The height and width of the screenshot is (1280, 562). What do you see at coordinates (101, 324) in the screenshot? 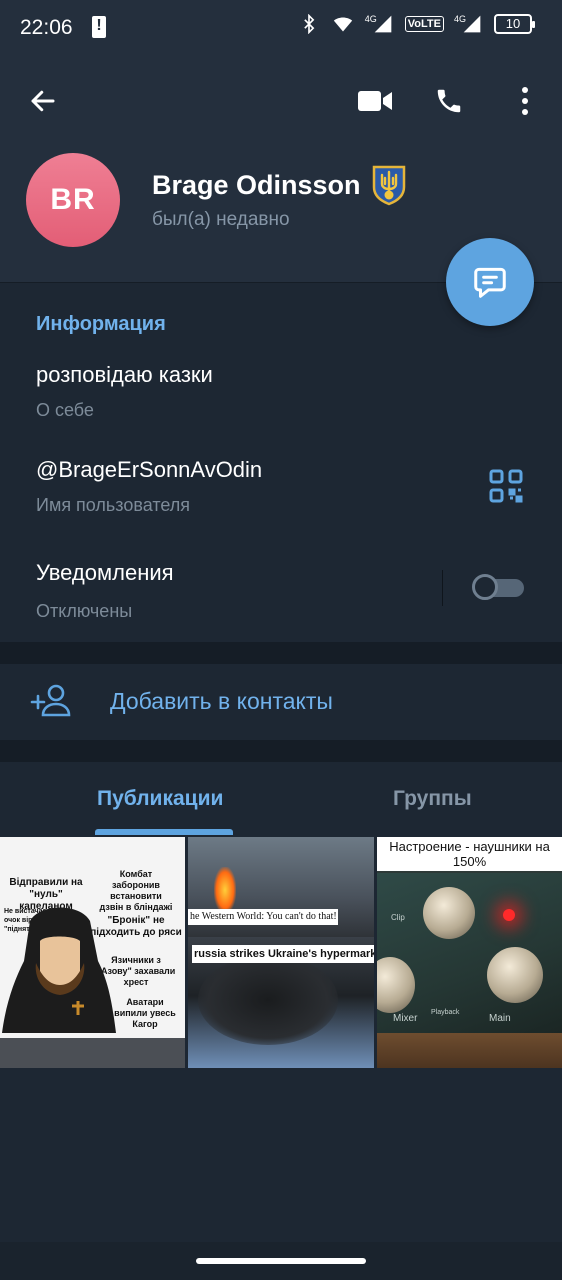
I see `info-section-title: Информация` at bounding box center [101, 324].